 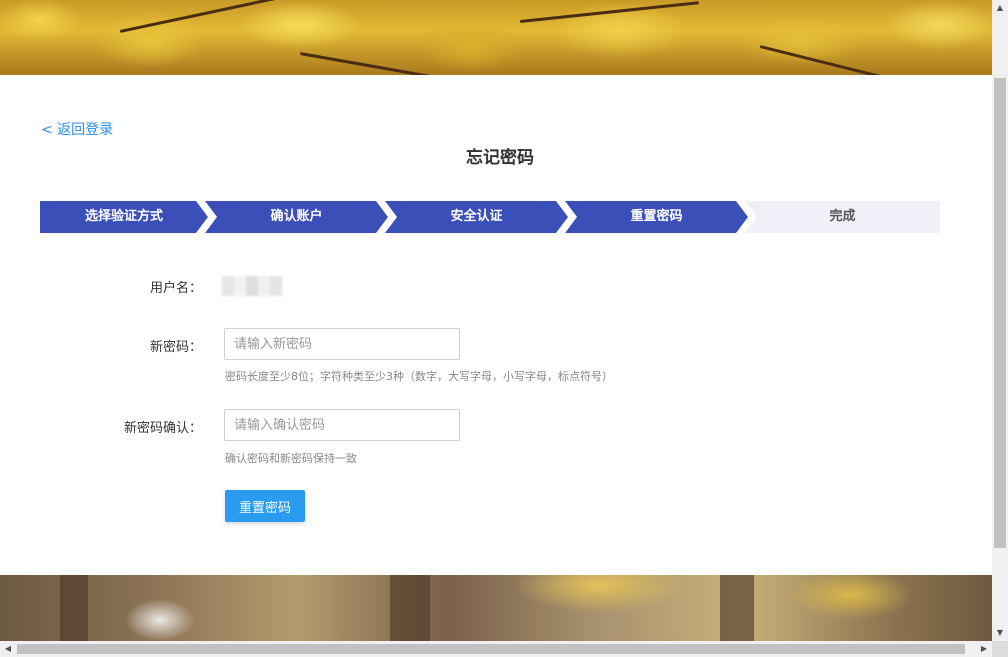 I want to click on vertical-scroll-thumb, so click(x=1000, y=313).